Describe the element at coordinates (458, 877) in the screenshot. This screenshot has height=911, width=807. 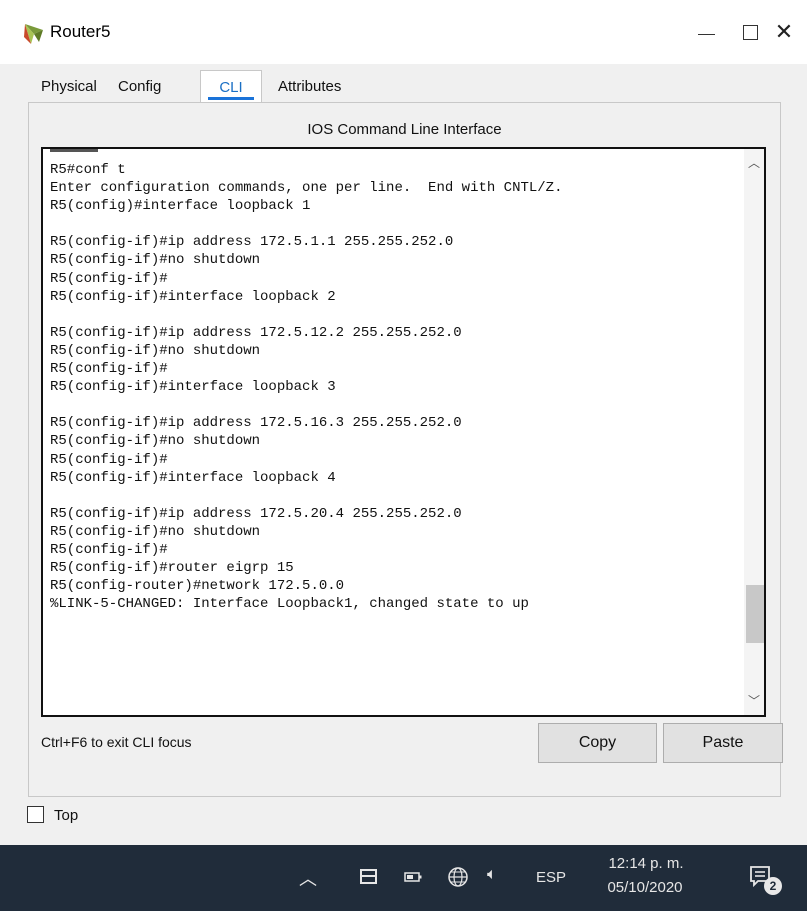
I see `globe-network-icon` at that location.